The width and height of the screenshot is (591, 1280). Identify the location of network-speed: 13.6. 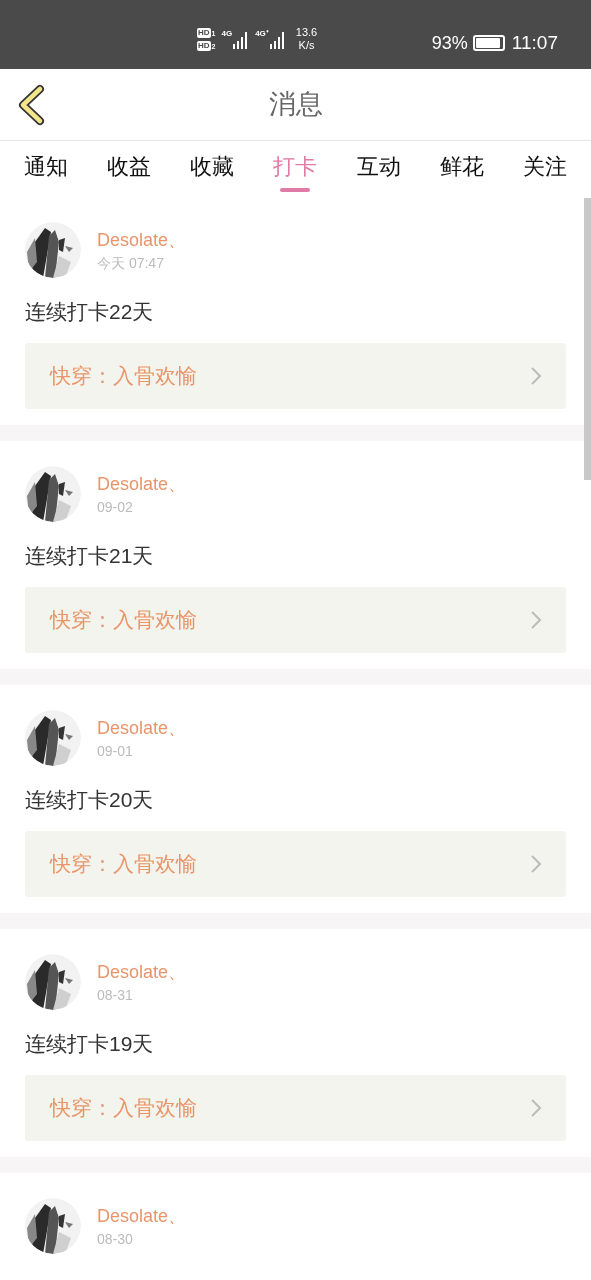
(306, 32).